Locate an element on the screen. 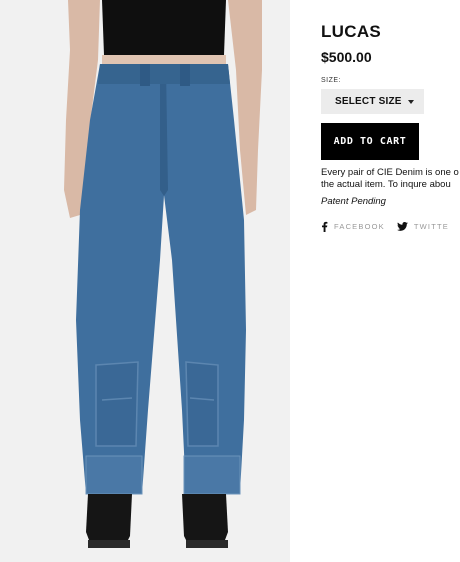 The height and width of the screenshot is (562, 460). product-title: LUCAS is located at coordinates (351, 31).